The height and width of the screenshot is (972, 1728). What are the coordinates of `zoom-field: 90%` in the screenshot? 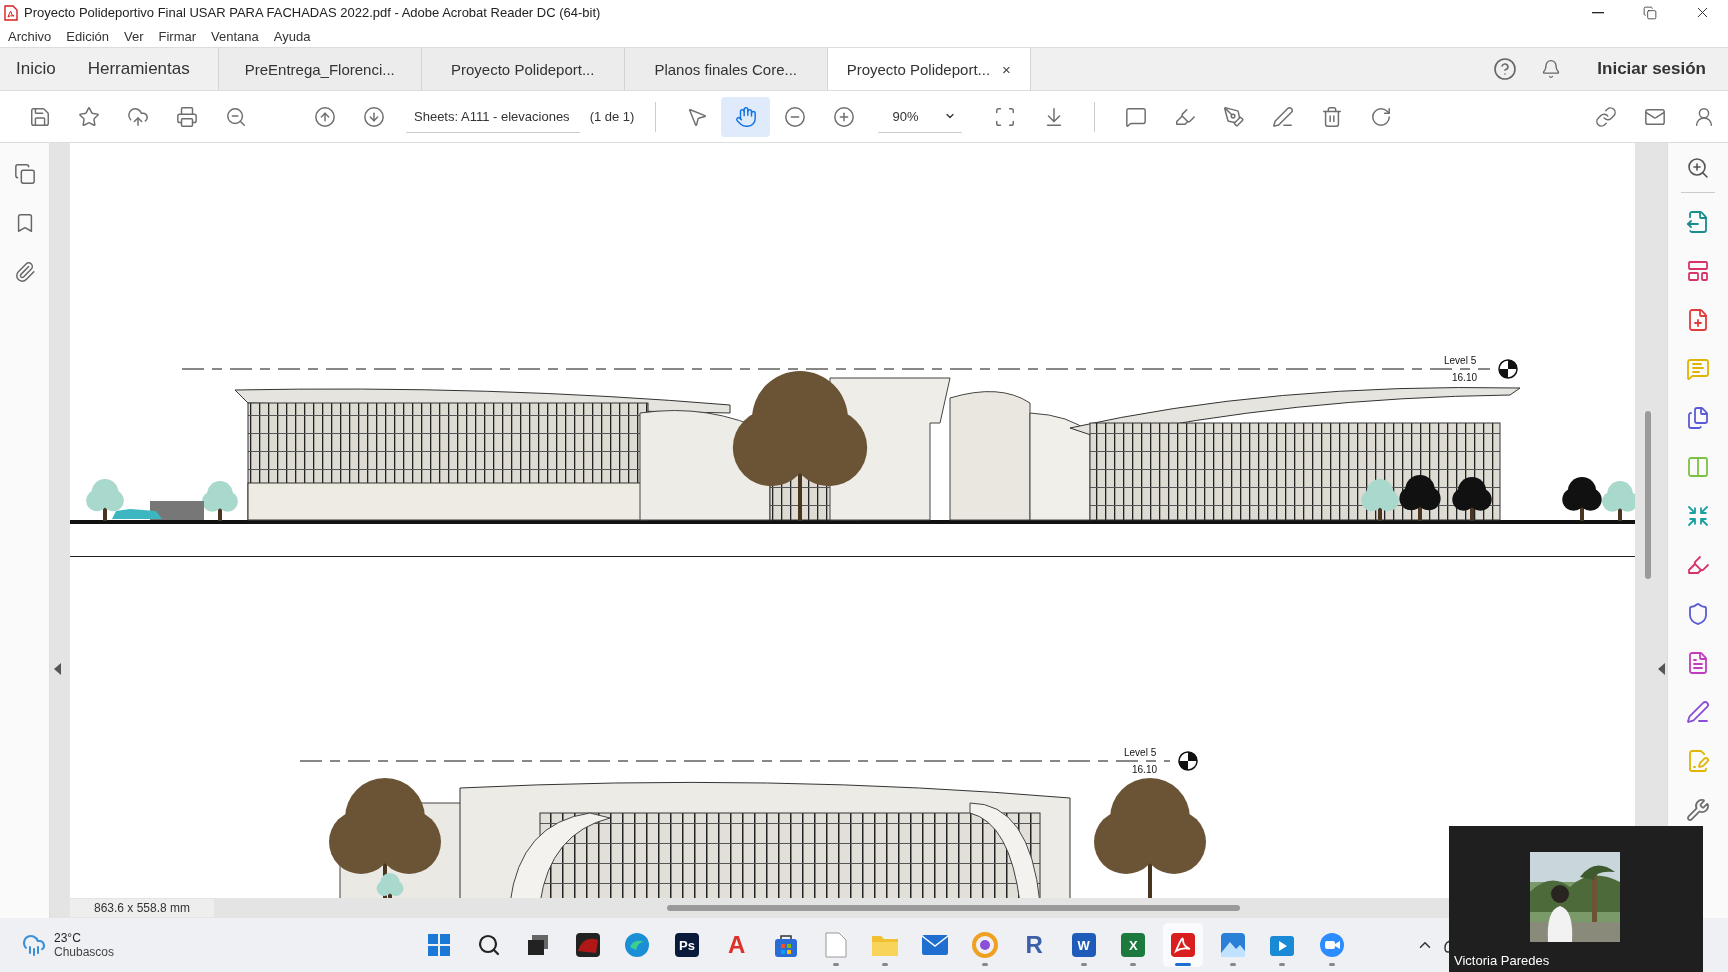 It's located at (920, 116).